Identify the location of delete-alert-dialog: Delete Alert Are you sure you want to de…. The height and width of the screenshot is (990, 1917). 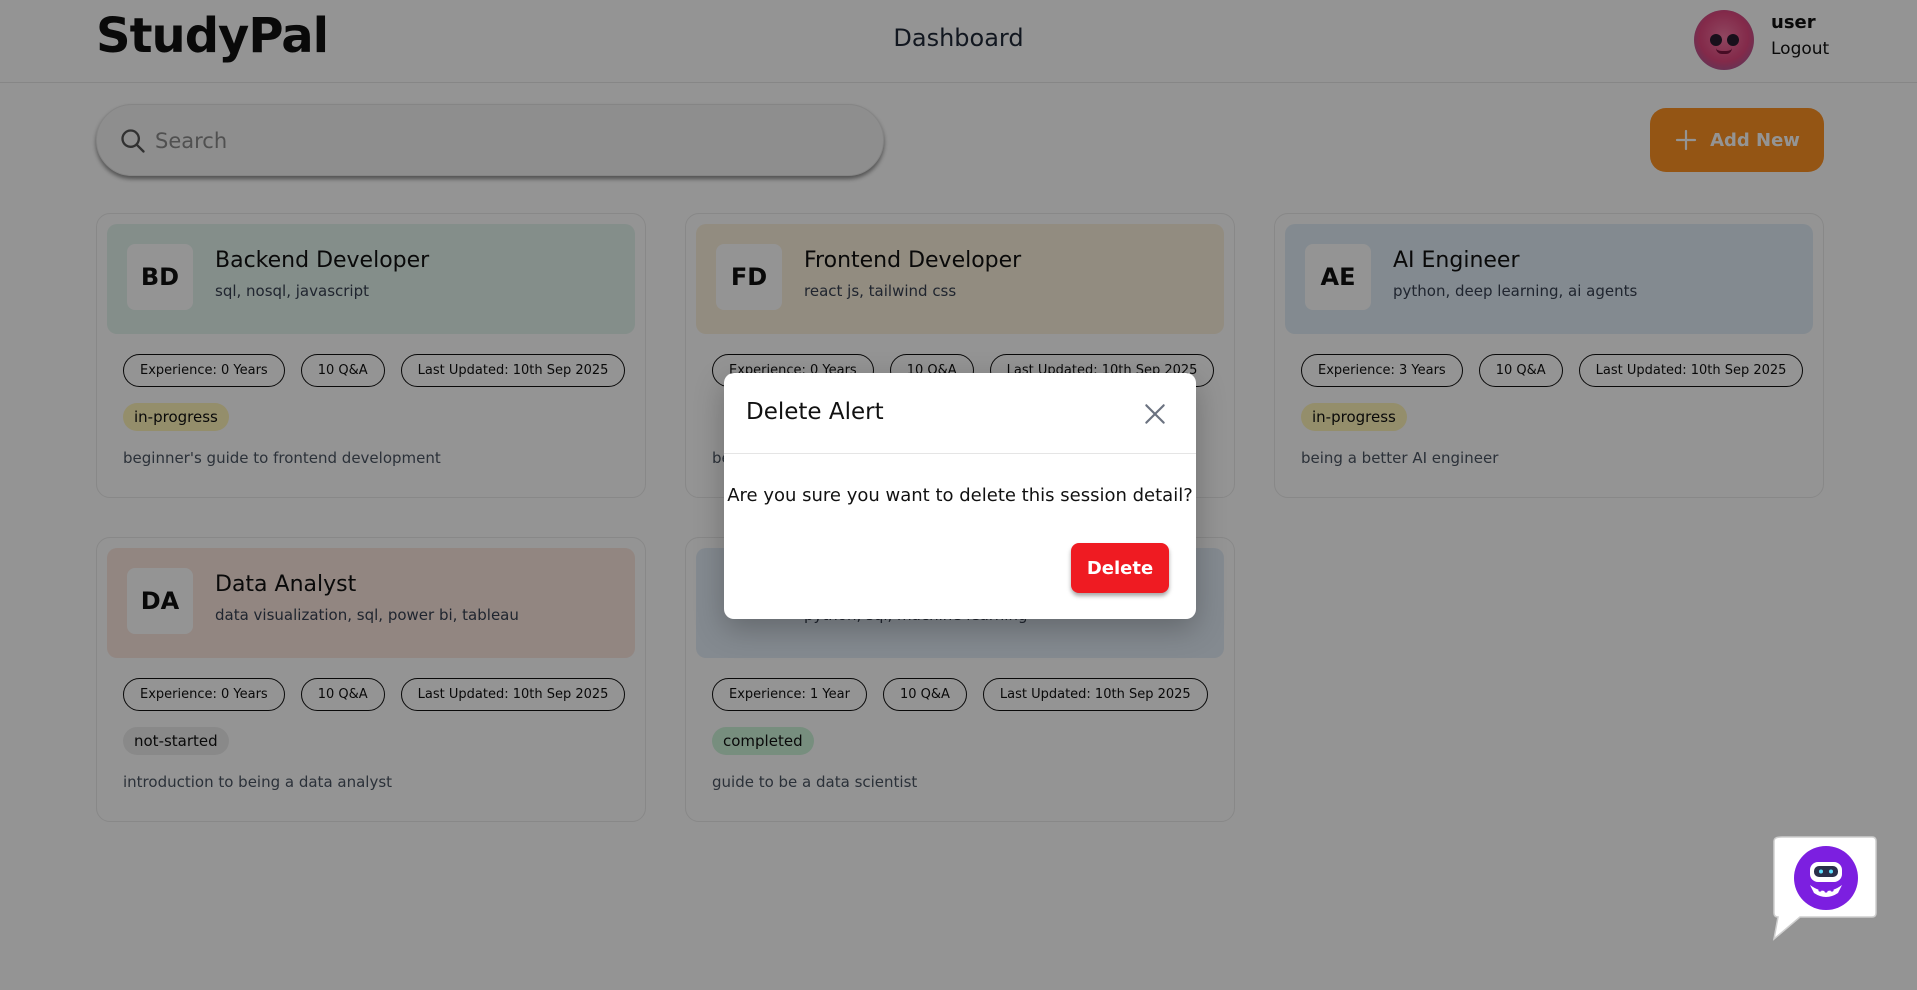
(960, 496).